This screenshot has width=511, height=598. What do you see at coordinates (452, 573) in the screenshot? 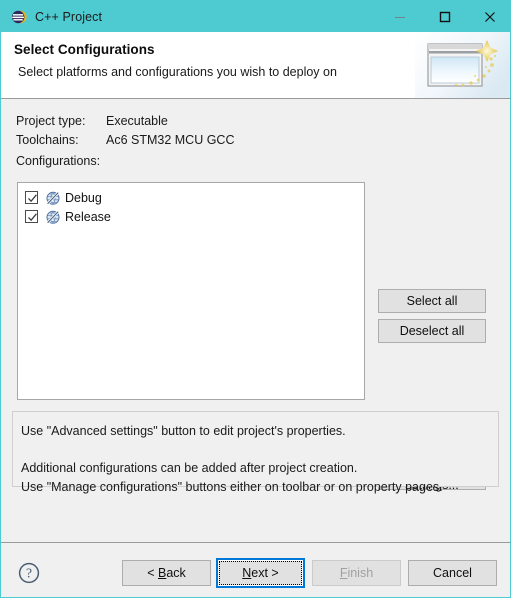
I see `cancel-button: Cancel` at bounding box center [452, 573].